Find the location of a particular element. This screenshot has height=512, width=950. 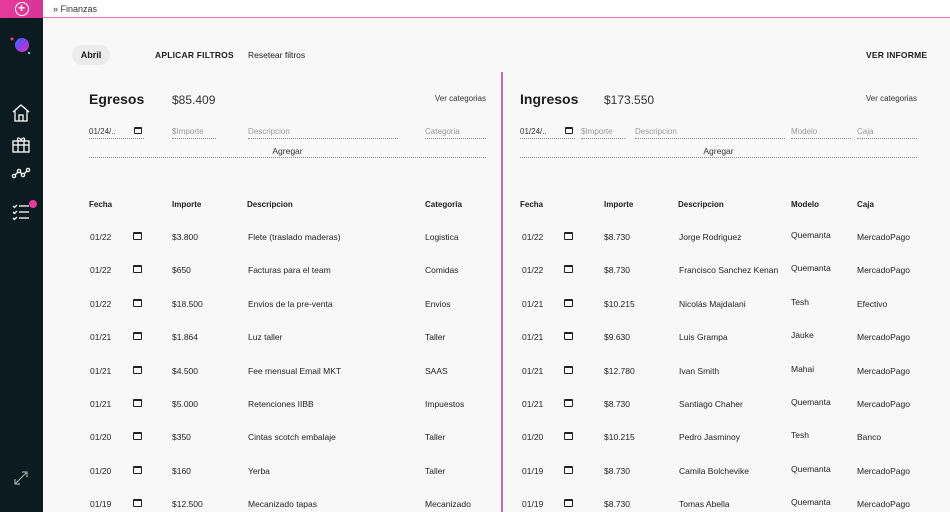

gift-icon is located at coordinates (21, 144).